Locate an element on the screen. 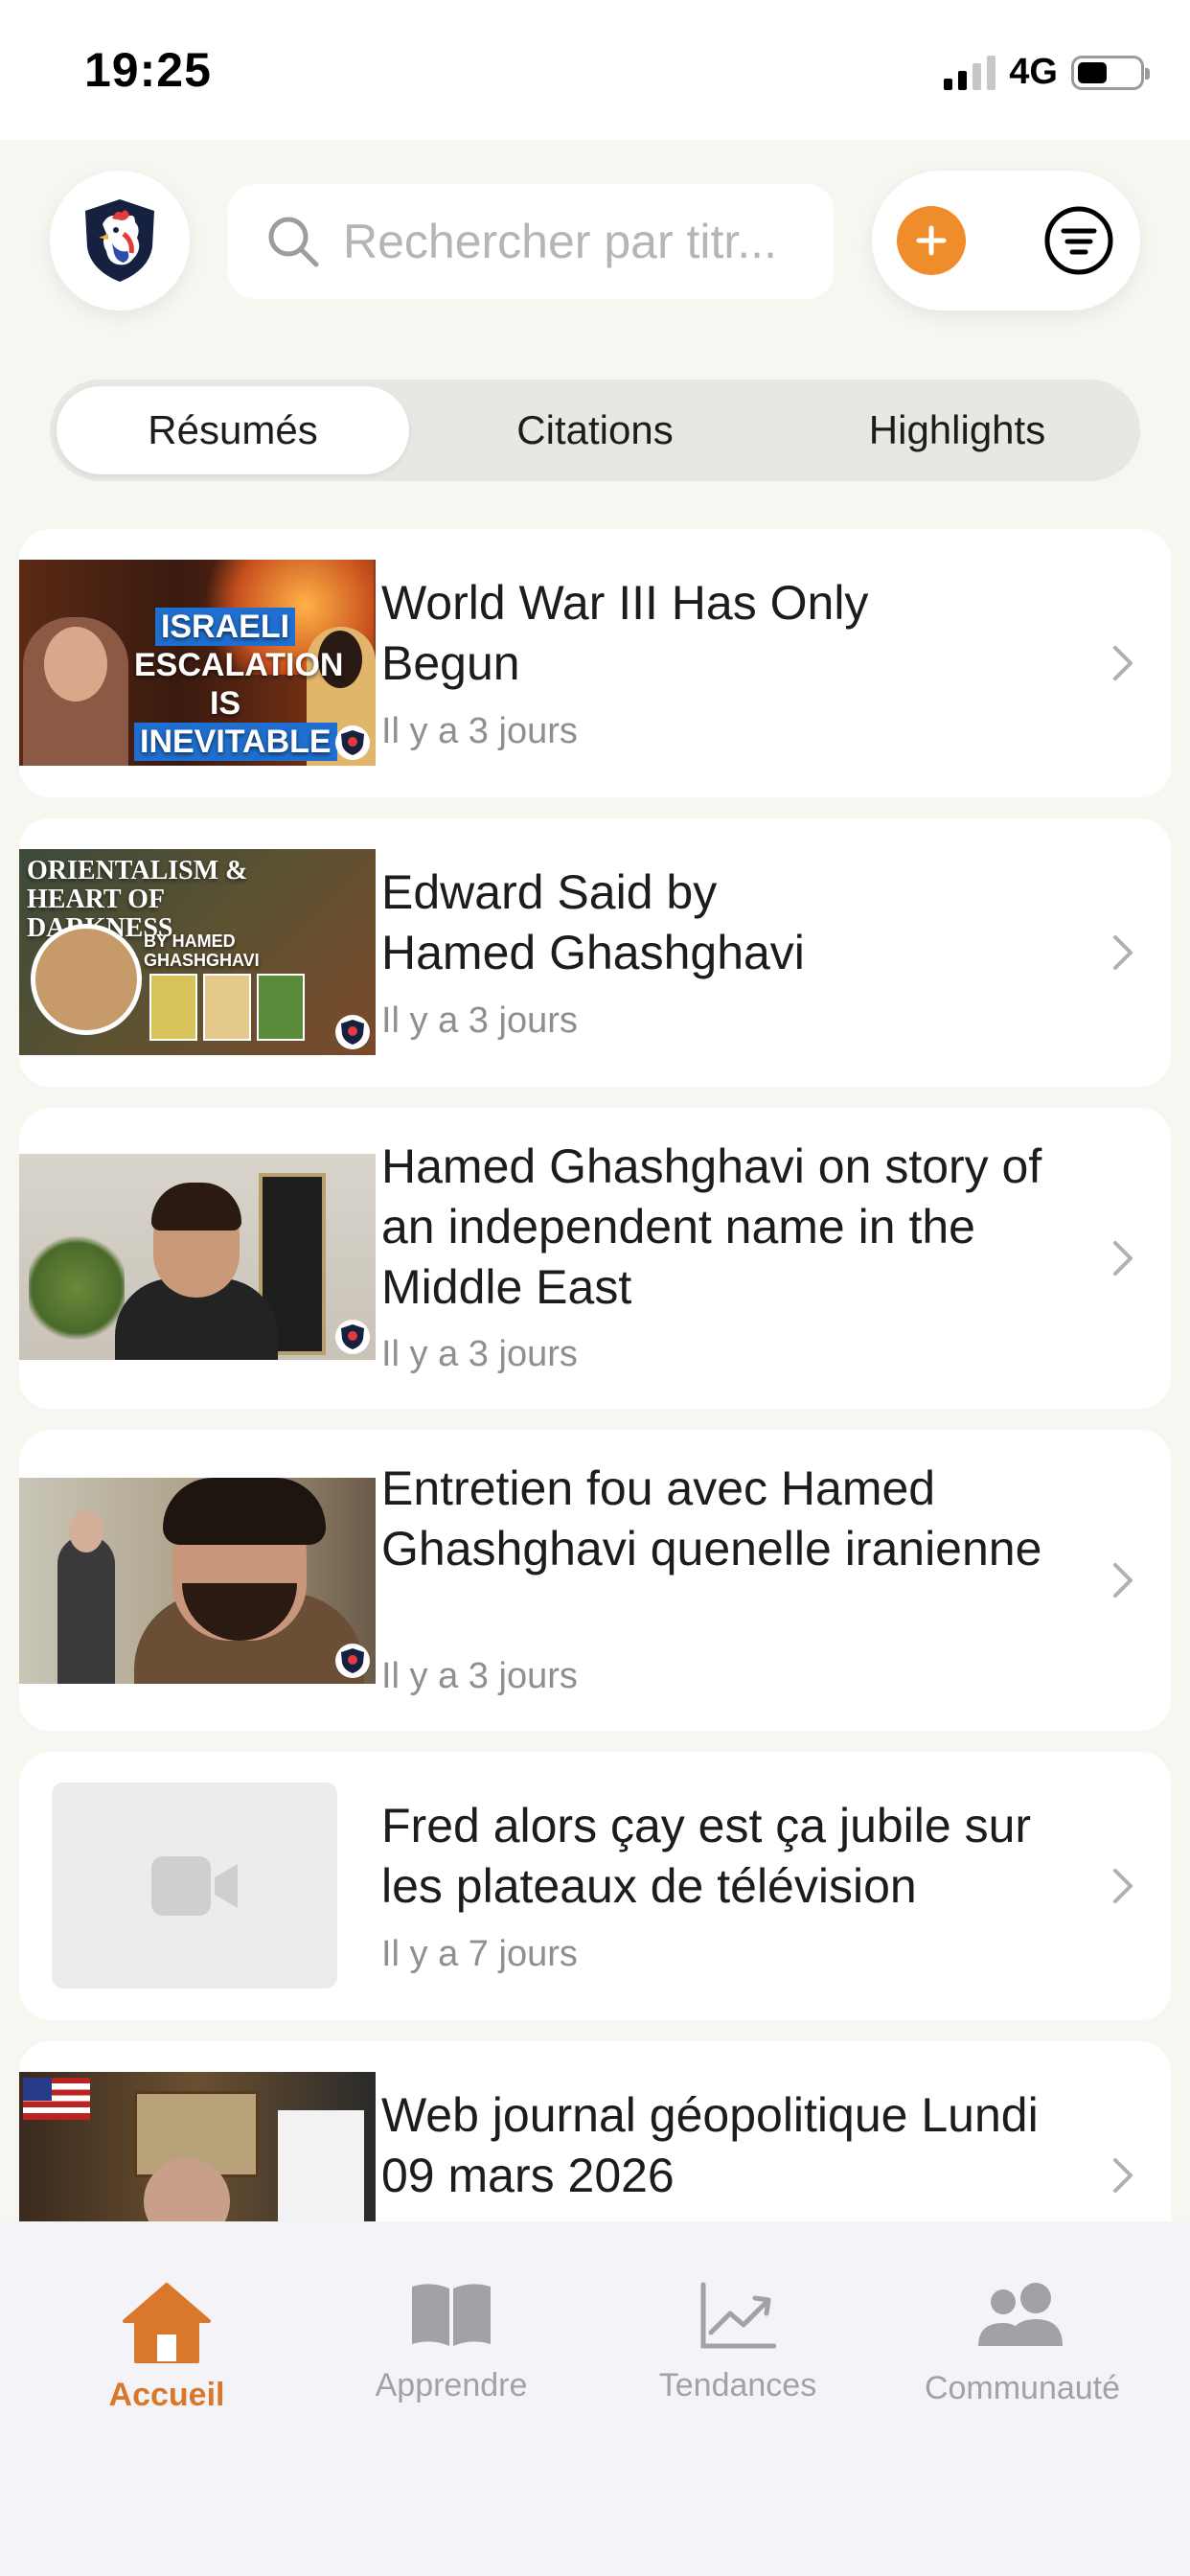 Image resolution: width=1190 pixels, height=2576 pixels. tab-label: Accueil is located at coordinates (167, 2395).